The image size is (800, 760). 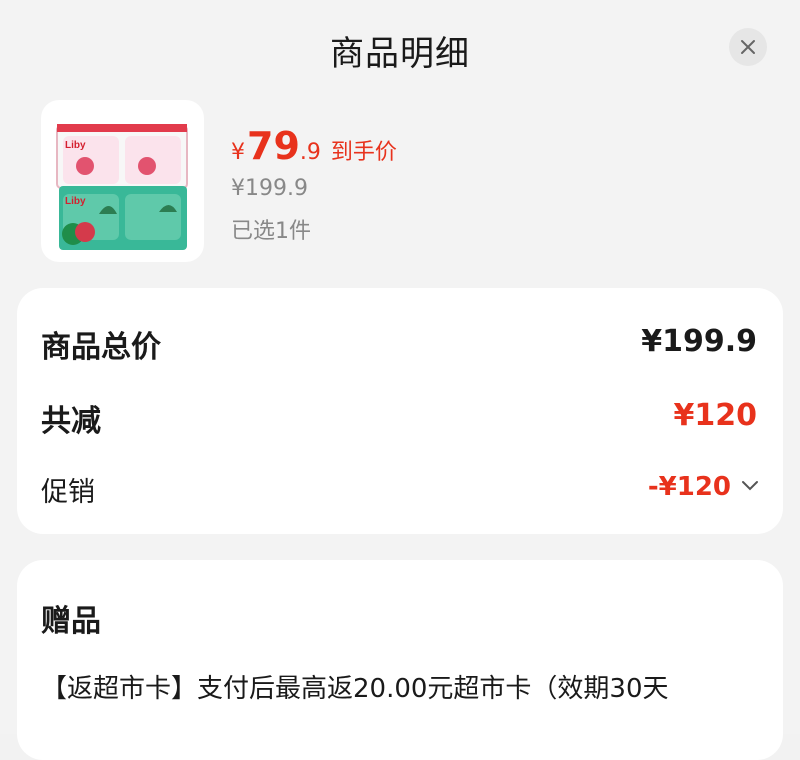 I want to click on currency-symbol: ¥, so click(x=238, y=152).